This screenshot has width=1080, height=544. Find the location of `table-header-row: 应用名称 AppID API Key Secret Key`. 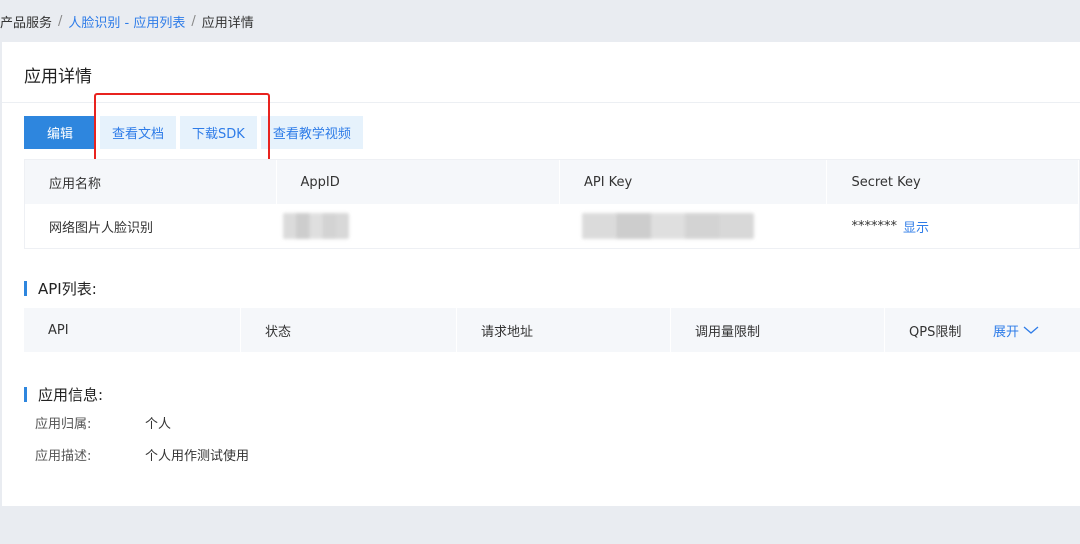

table-header-row: 应用名称 AppID API Key Secret Key is located at coordinates (552, 182).